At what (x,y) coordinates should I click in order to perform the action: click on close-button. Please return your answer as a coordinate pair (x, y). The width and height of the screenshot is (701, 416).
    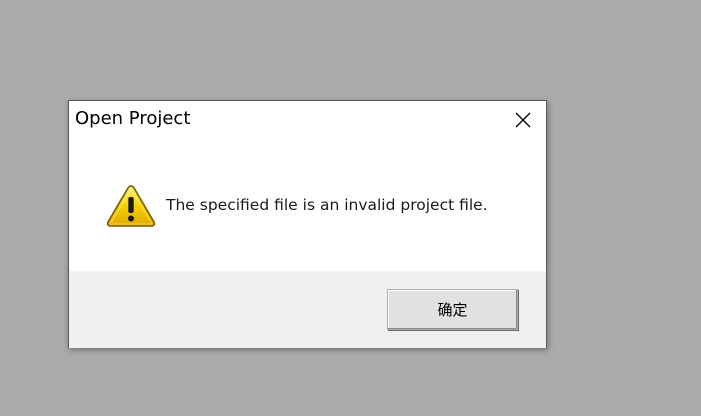
    Looking at the image, I should click on (523, 120).